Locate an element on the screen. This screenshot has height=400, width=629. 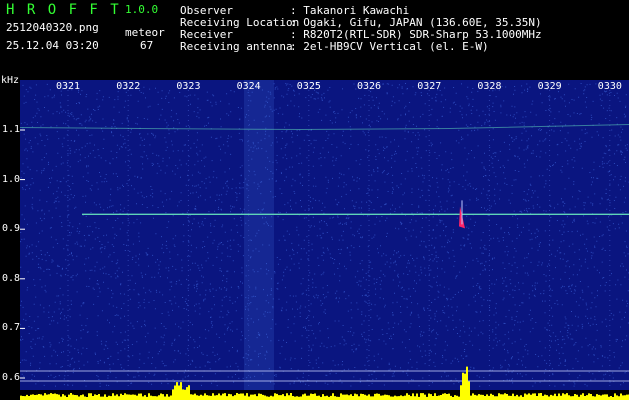
x-tick-label: 0326 is located at coordinates (369, 86).